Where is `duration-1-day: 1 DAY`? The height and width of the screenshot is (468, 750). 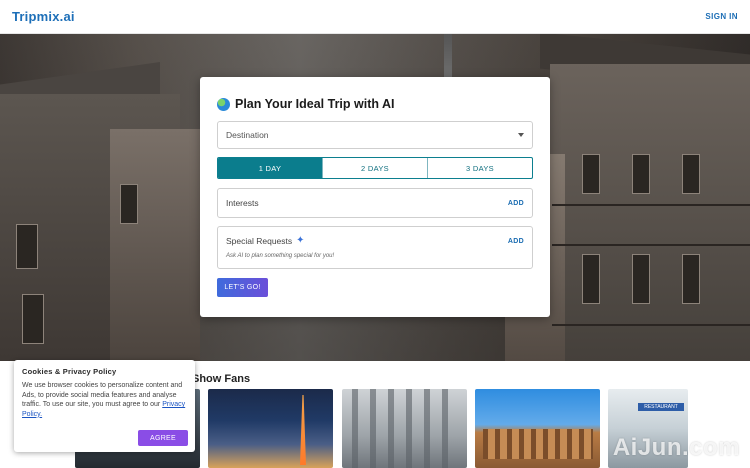
duration-1-day: 1 DAY is located at coordinates (270, 168).